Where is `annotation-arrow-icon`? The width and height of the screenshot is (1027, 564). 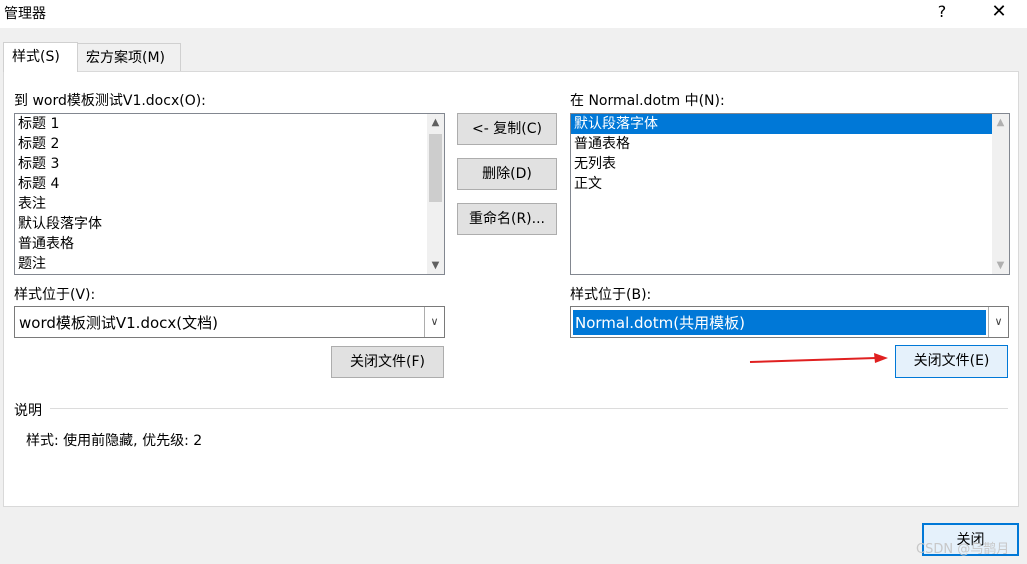
annotation-arrow-icon is located at coordinates (818, 358).